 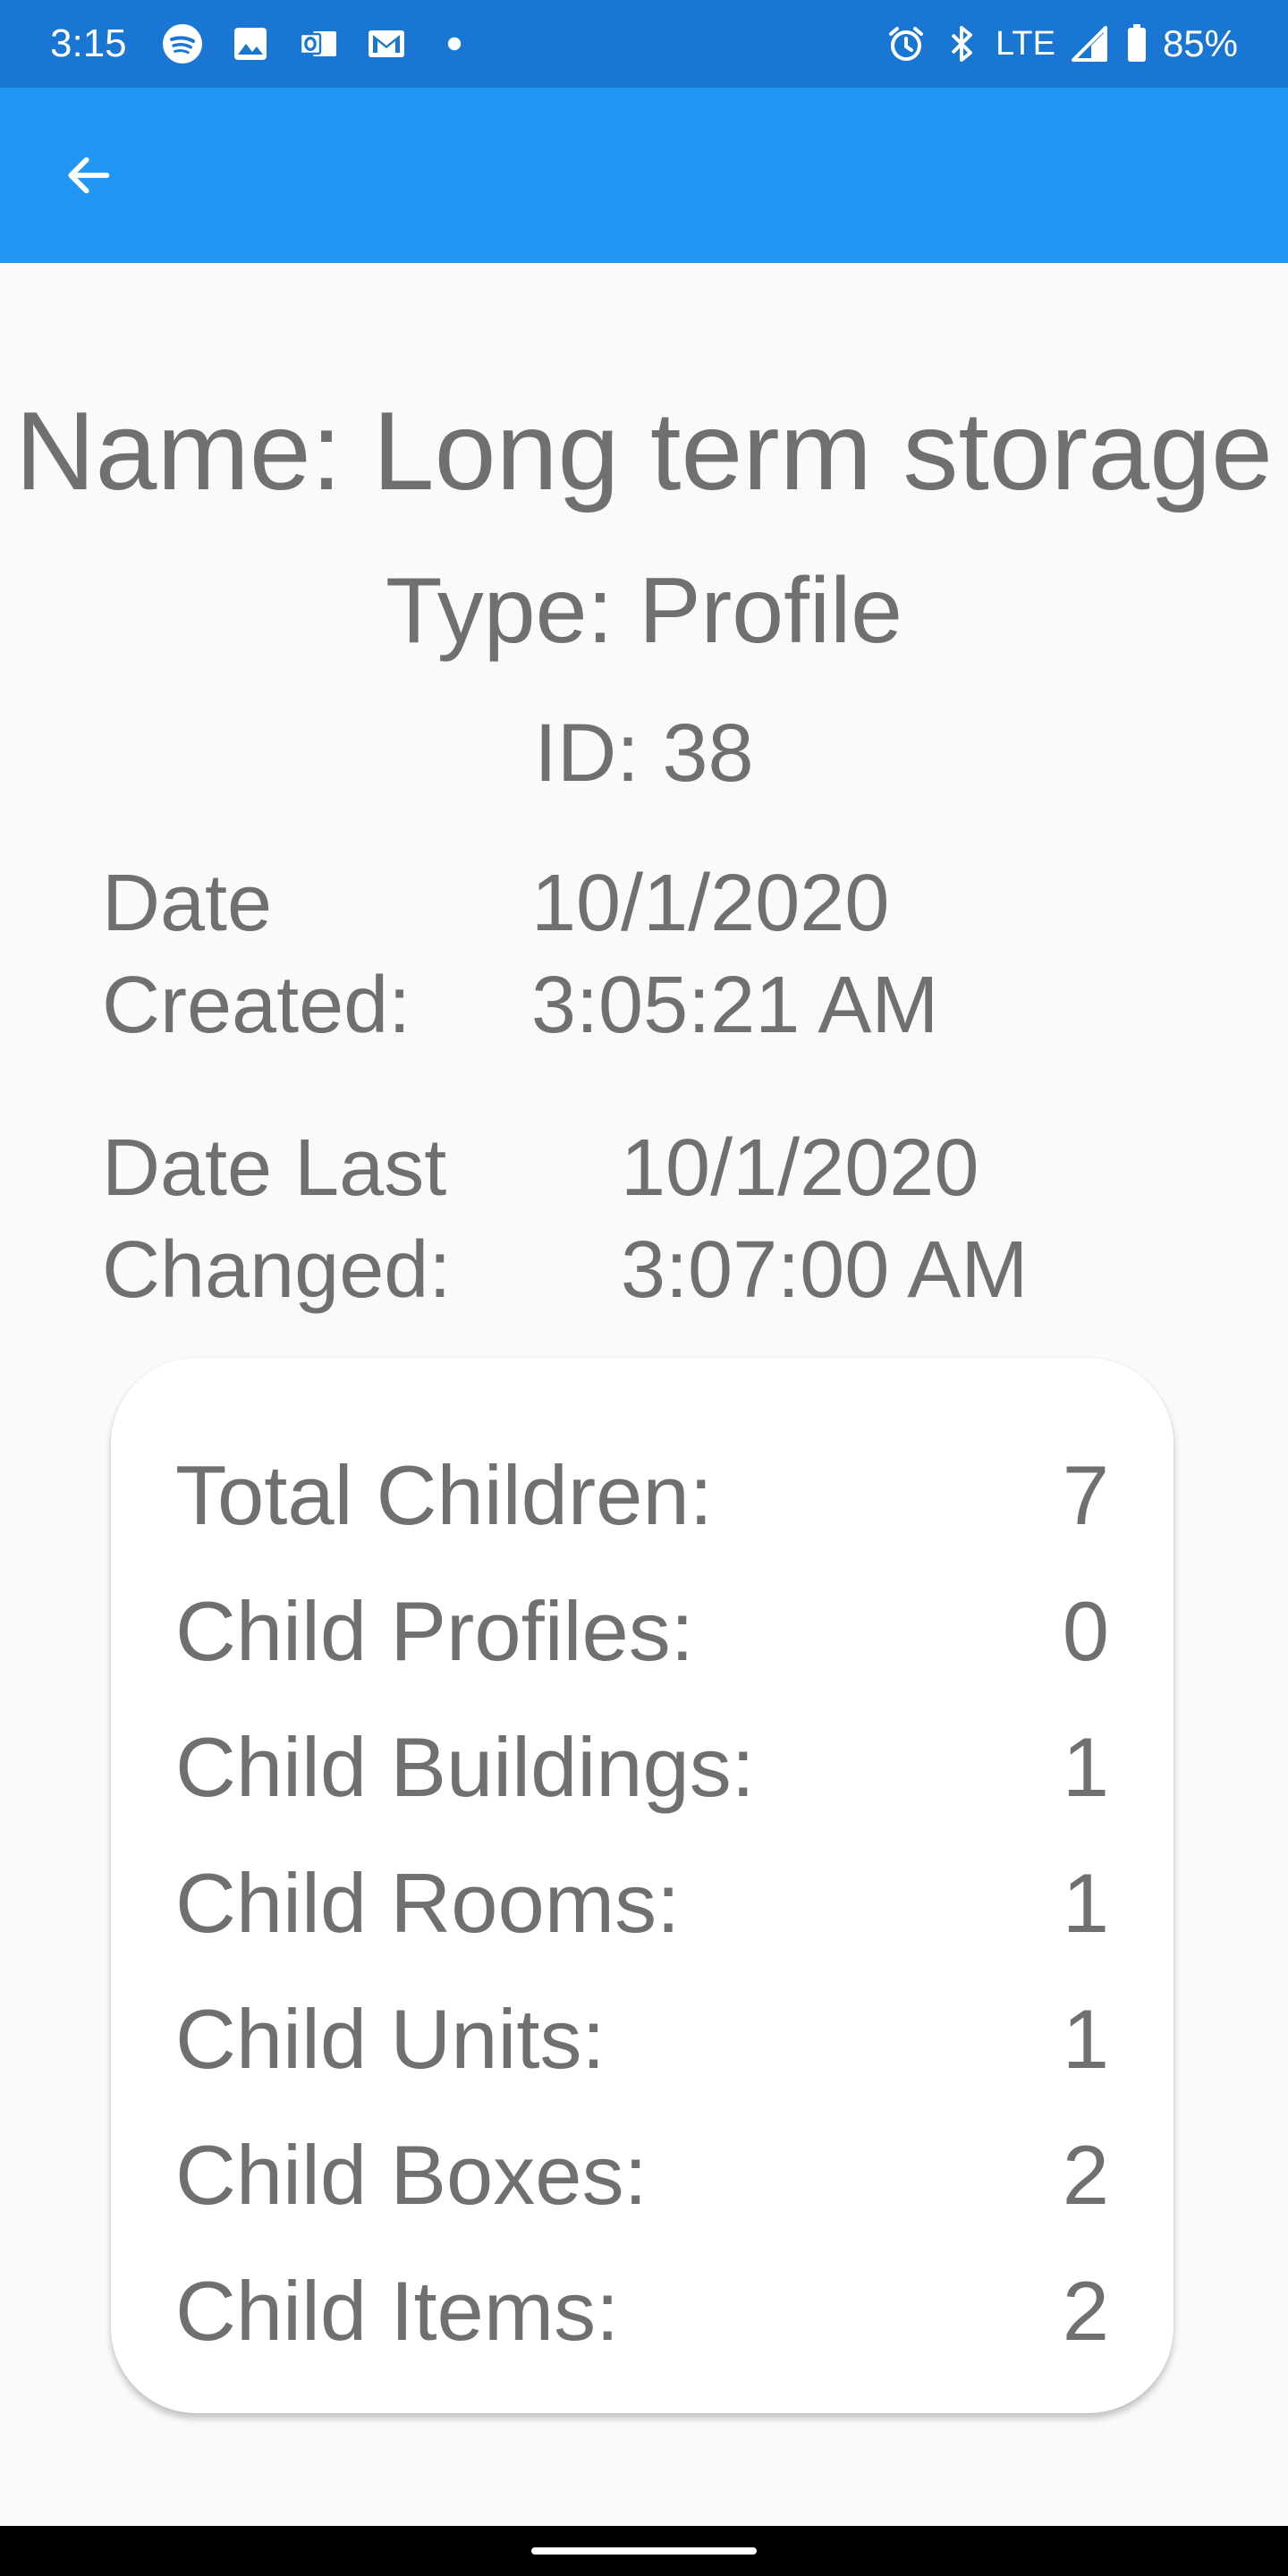 What do you see at coordinates (642, 2311) in the screenshot?
I see `stat-row-child-items: Child Items: 2` at bounding box center [642, 2311].